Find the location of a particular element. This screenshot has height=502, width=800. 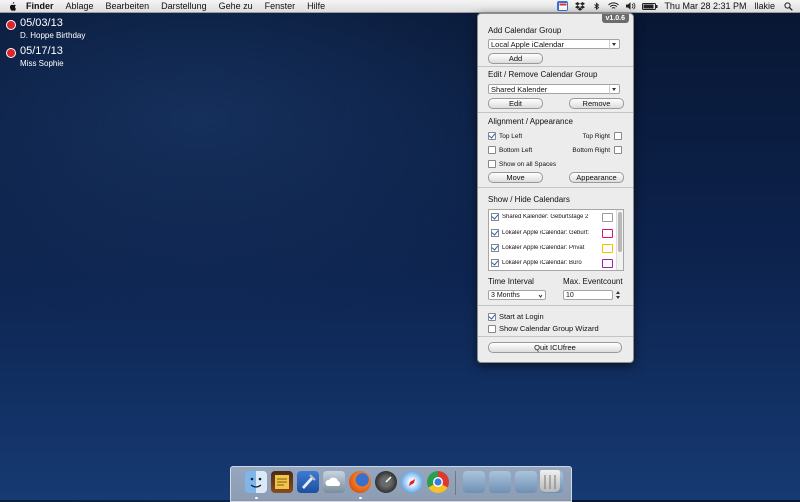

documents-folder-icon is located at coordinates (500, 482).